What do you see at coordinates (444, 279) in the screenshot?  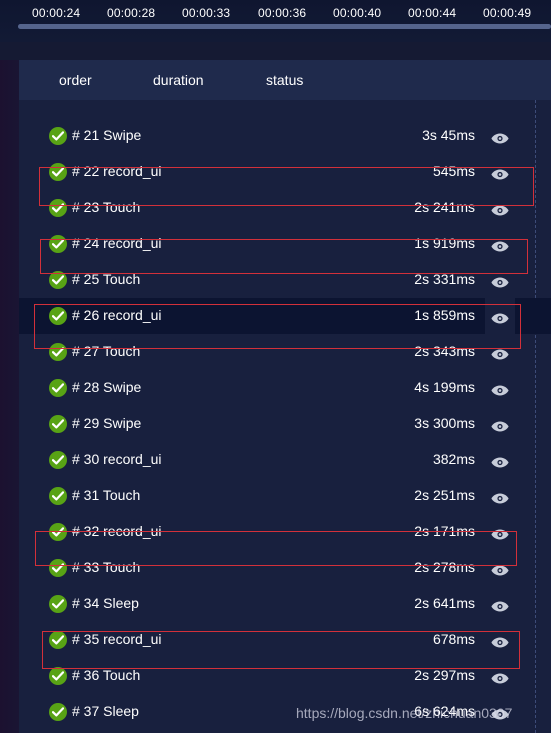 I see `step-duration: 2s 331ms` at bounding box center [444, 279].